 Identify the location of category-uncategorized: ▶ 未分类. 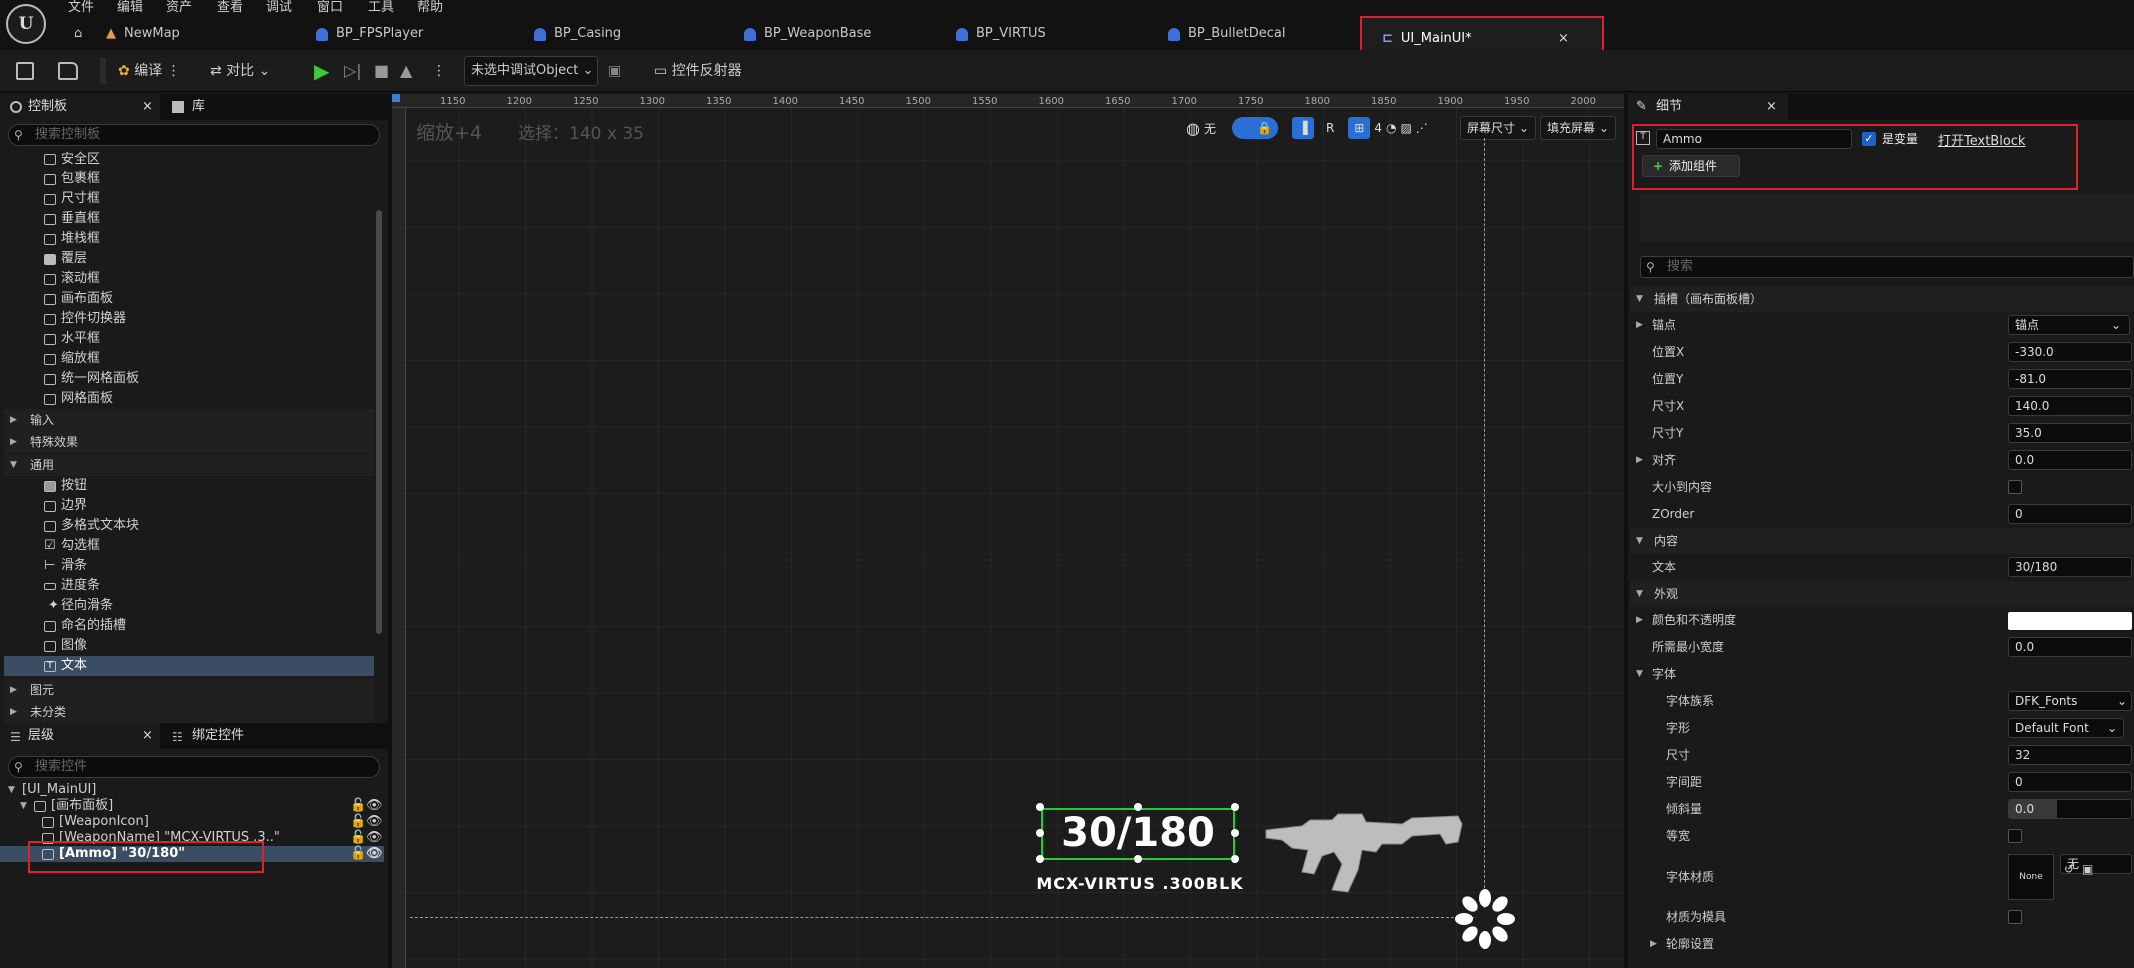
(189, 712).